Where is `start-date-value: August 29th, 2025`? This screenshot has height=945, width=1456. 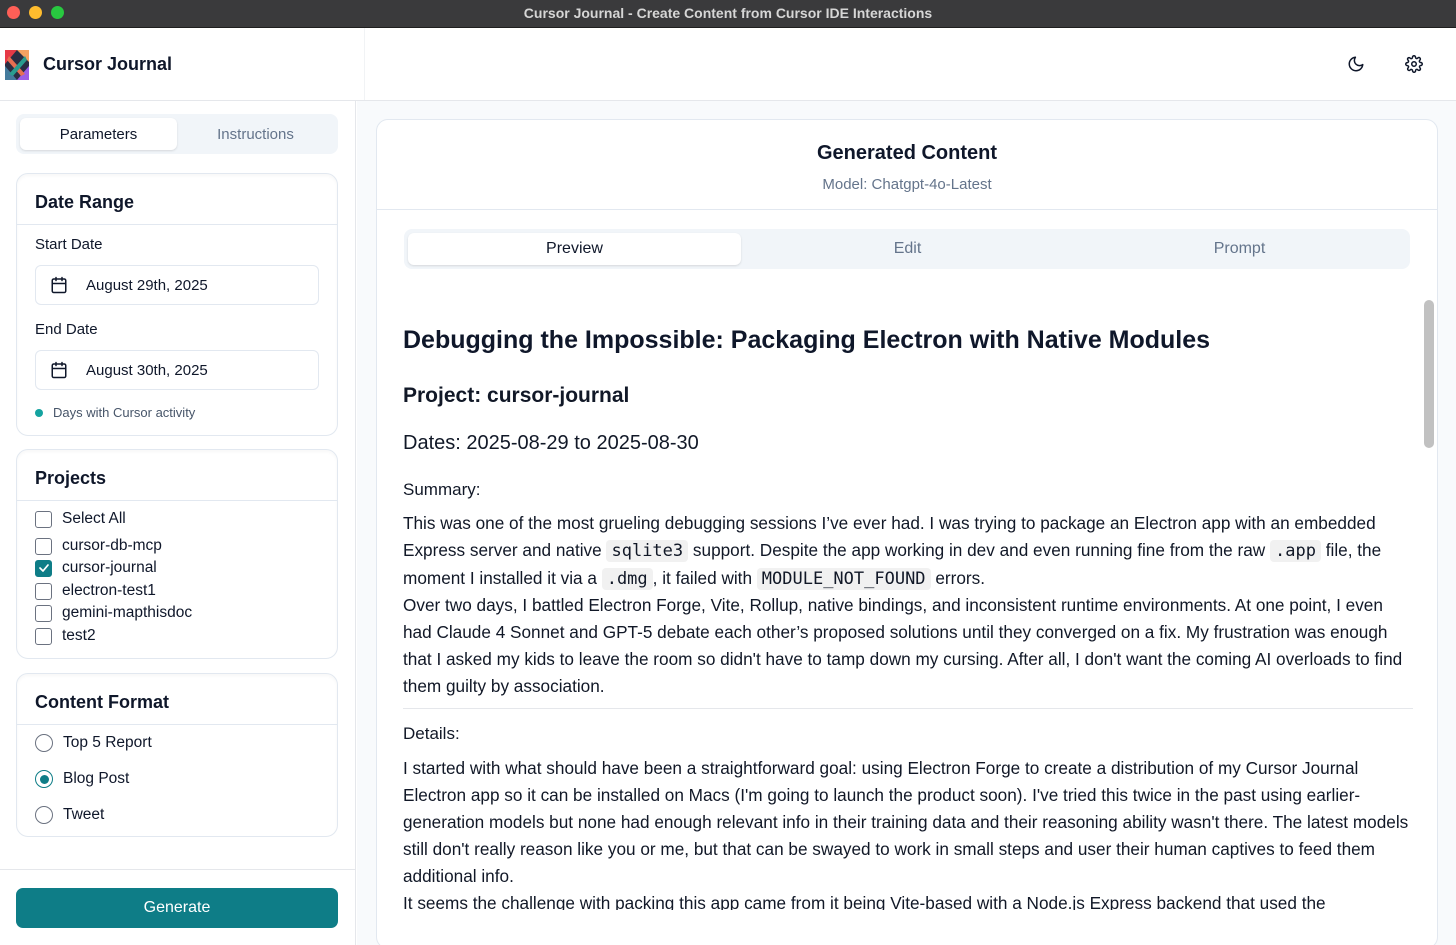 start-date-value: August 29th, 2025 is located at coordinates (147, 285).